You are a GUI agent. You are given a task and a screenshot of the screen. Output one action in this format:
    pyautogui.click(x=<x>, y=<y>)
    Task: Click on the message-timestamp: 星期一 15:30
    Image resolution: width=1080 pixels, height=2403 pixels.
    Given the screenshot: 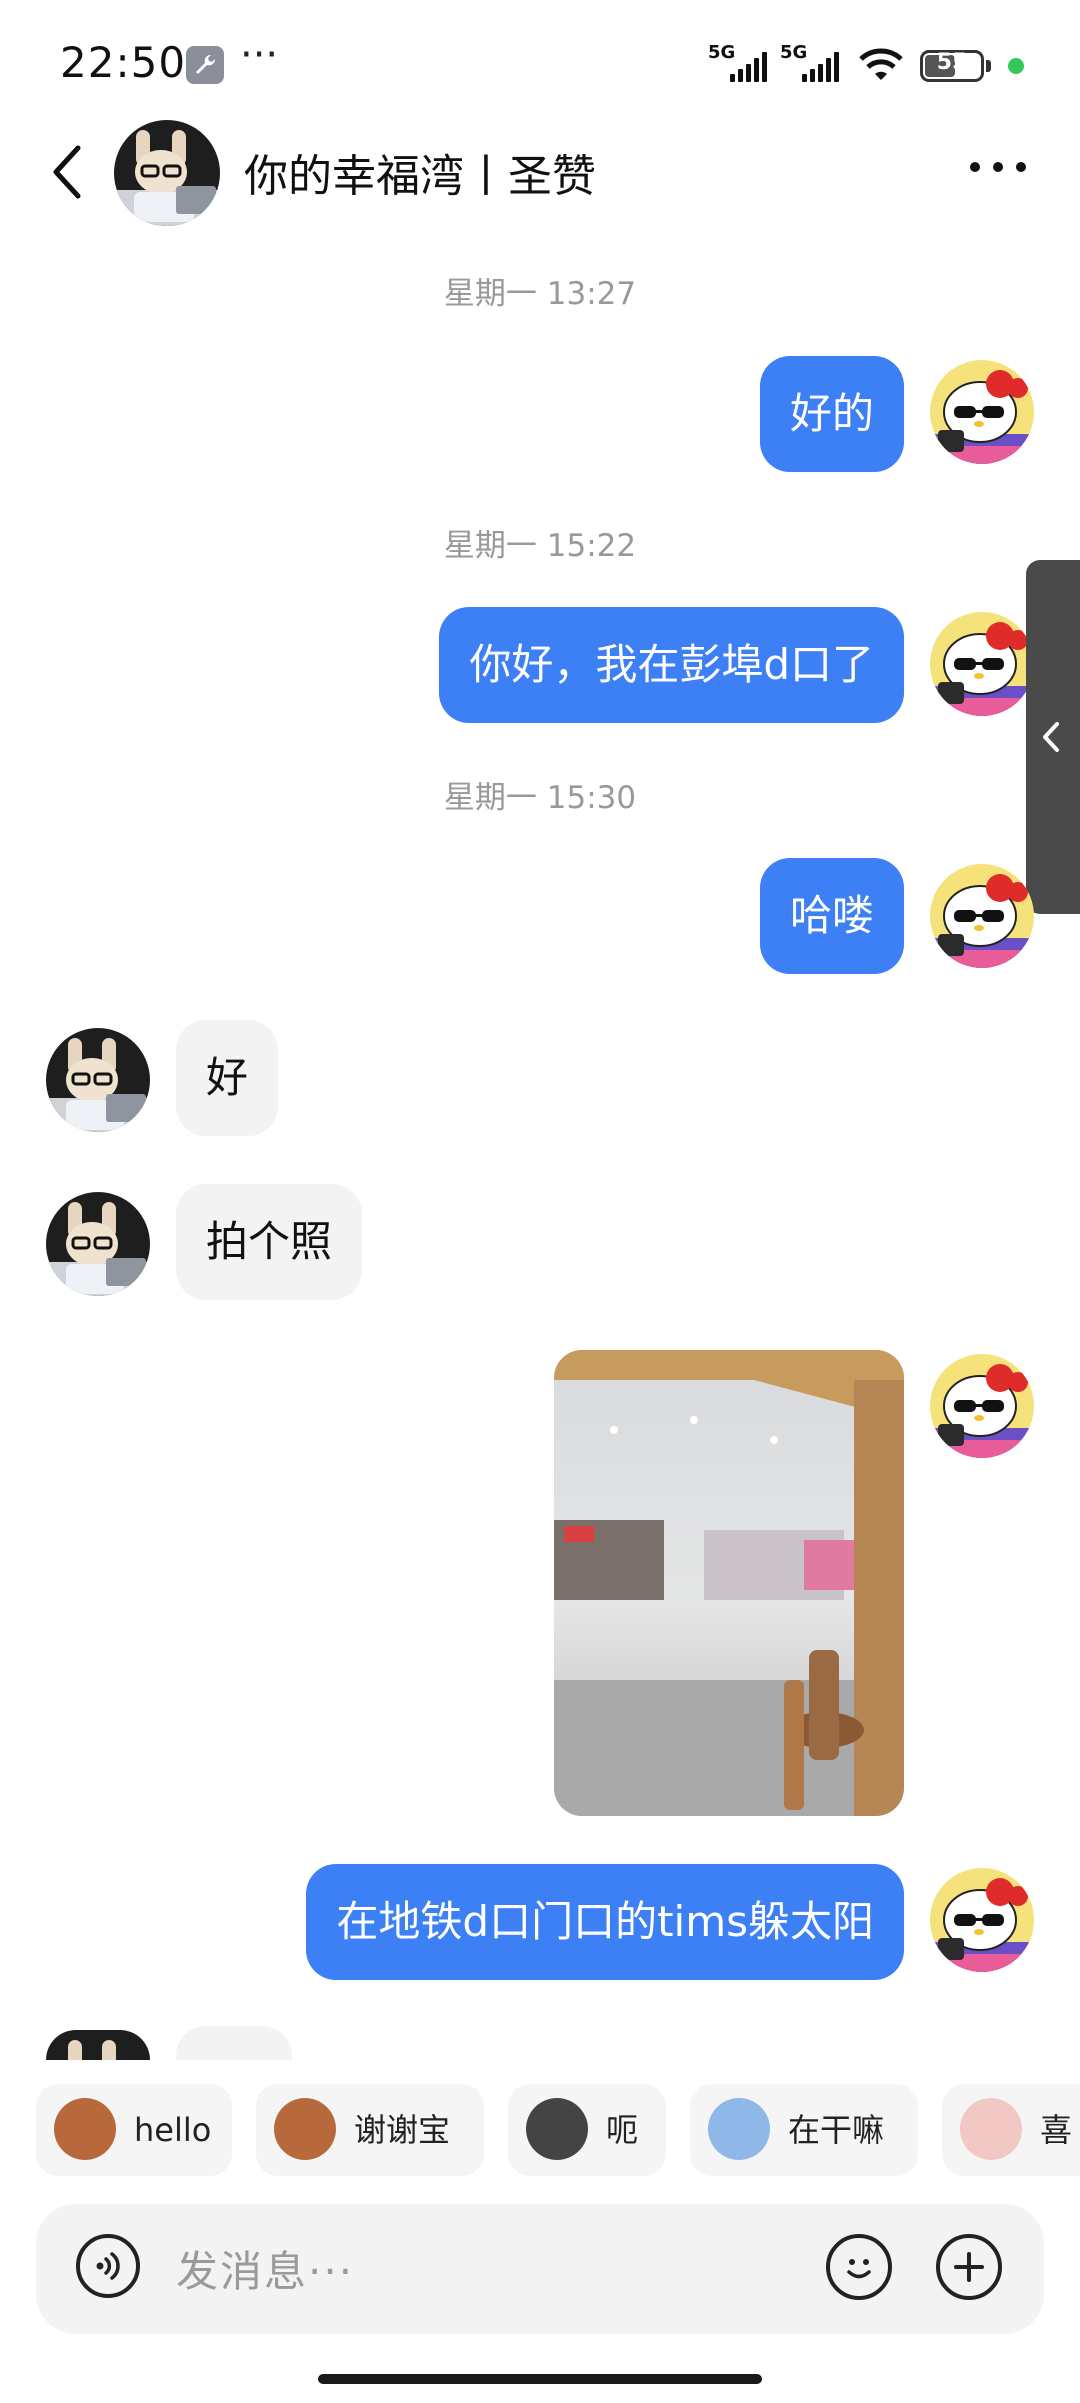 What is the action you would take?
    pyautogui.click(x=540, y=798)
    